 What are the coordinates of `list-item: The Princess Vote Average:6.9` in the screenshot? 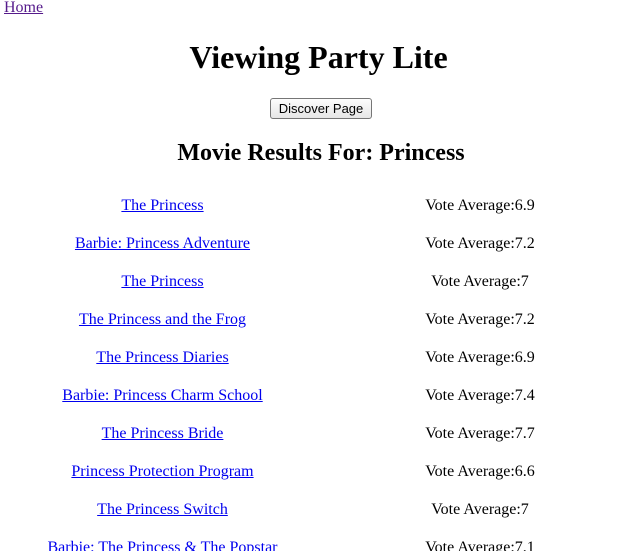 It's located at (318, 215).